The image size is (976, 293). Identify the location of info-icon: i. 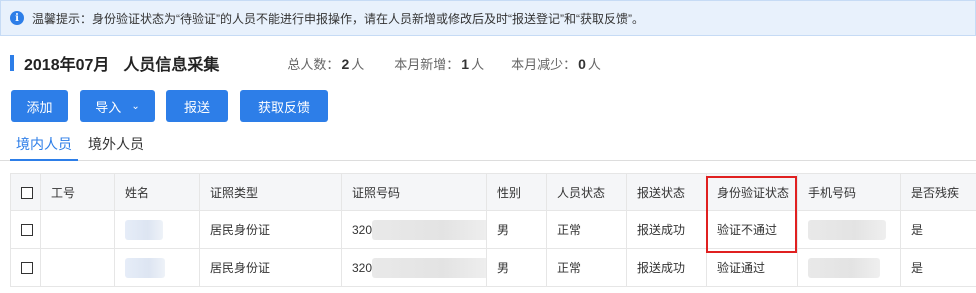
(17, 18).